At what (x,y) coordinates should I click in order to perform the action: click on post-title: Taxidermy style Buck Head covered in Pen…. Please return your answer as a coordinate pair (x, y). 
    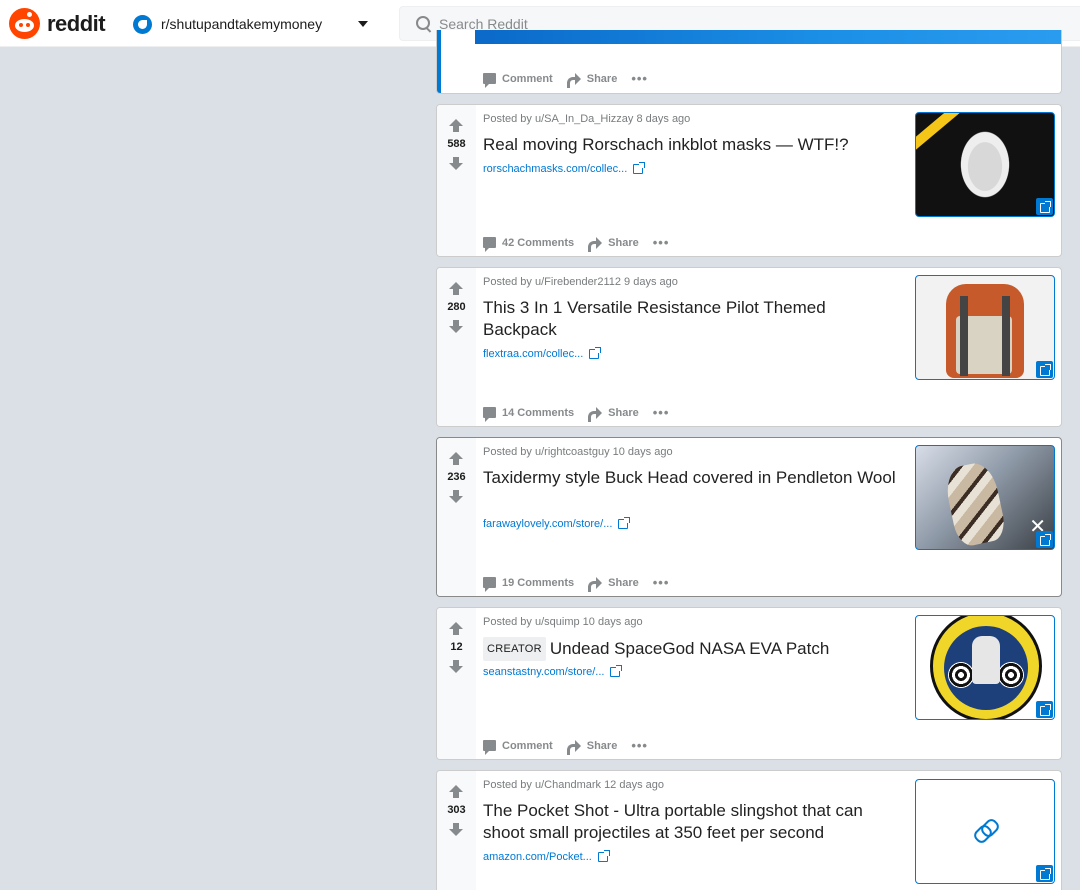
    Looking at the image, I should click on (690, 478).